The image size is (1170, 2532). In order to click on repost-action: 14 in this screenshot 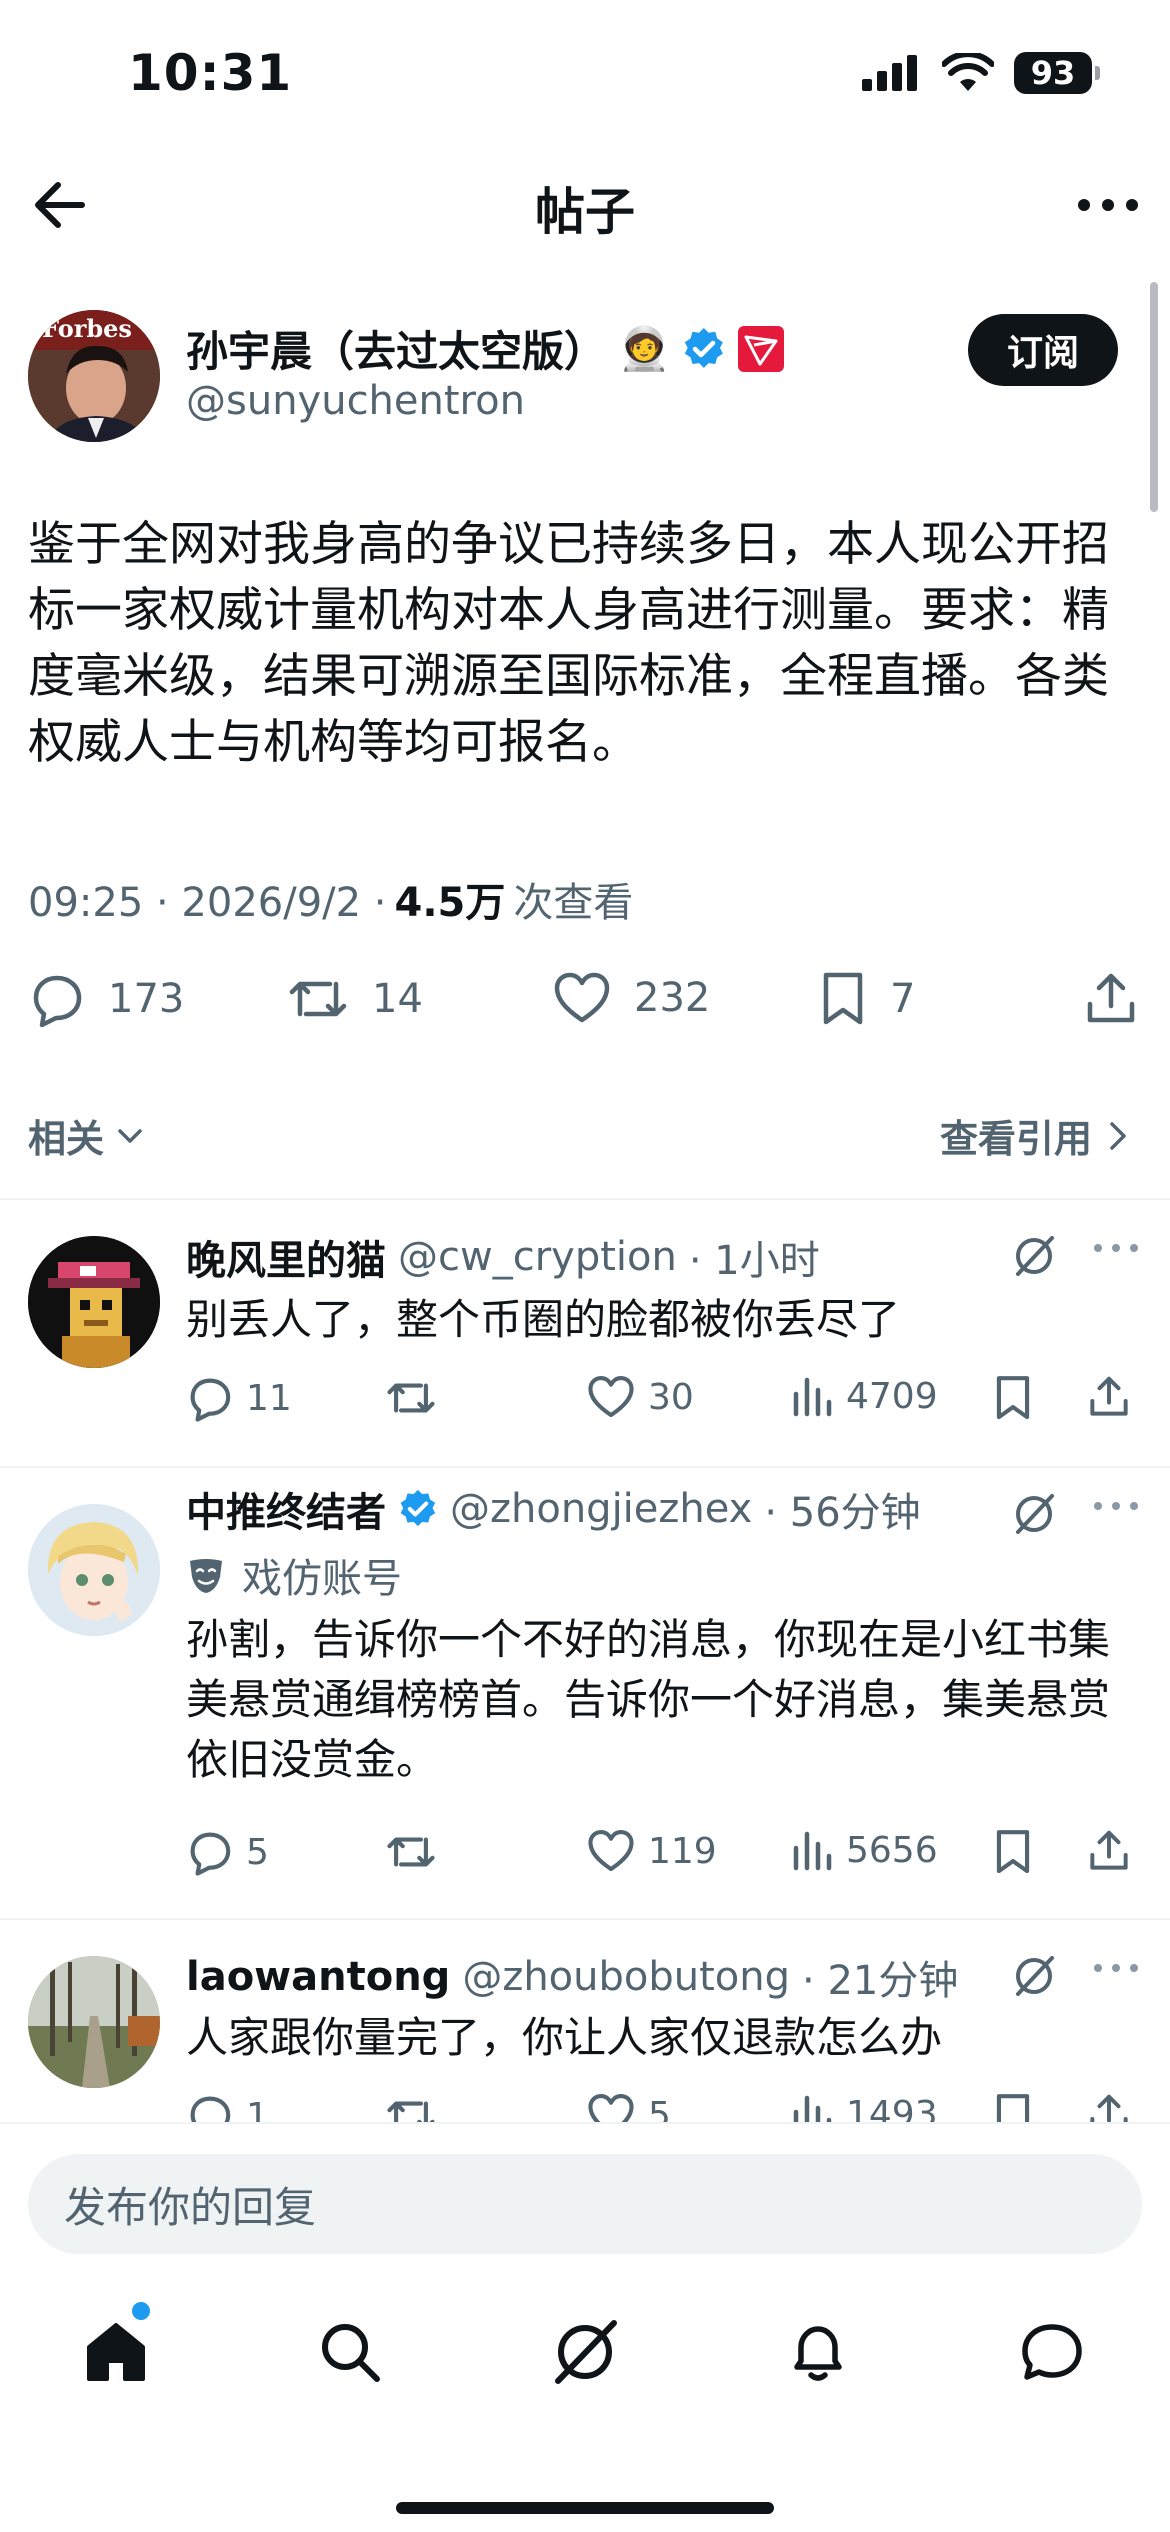, I will do `click(354, 999)`.